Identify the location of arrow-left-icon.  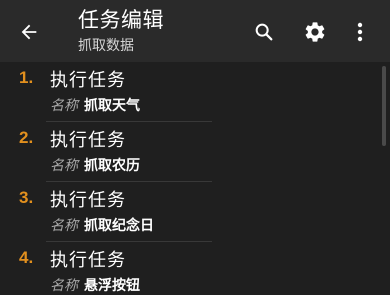
(29, 32).